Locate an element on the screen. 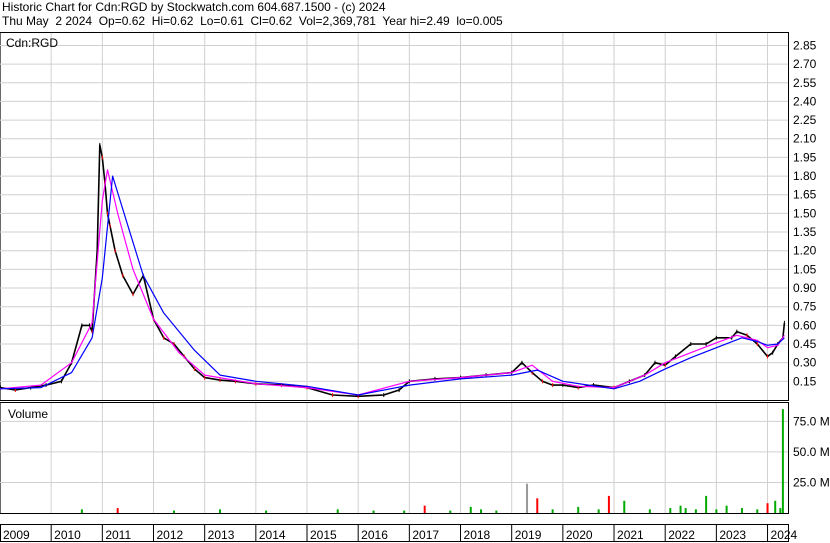 The width and height of the screenshot is (830, 543). x-tick-label: 2022 is located at coordinates (681, 535).